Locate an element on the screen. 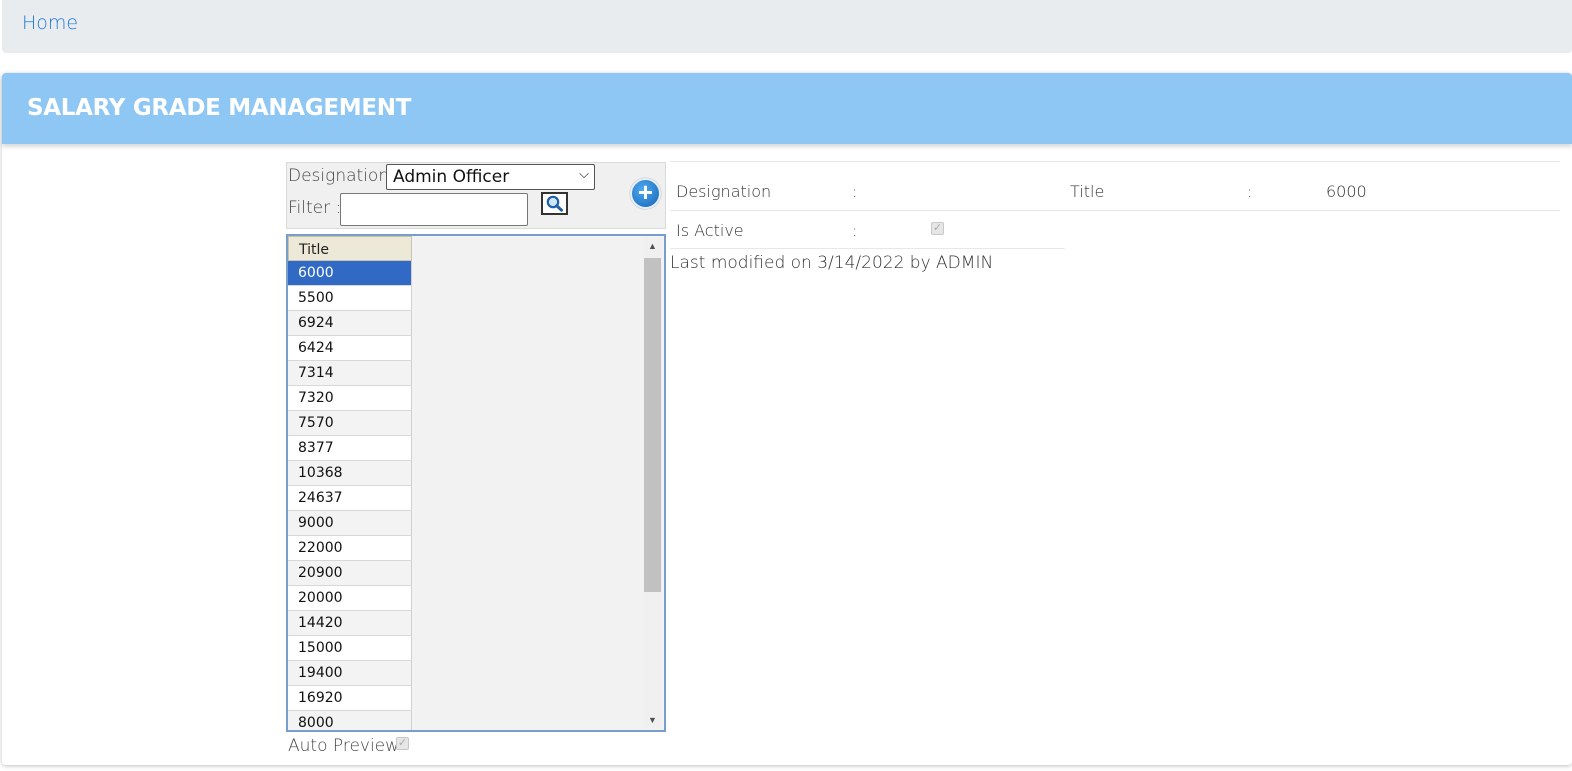 The width and height of the screenshot is (1572, 771). table-row: 20000 is located at coordinates (350, 598).